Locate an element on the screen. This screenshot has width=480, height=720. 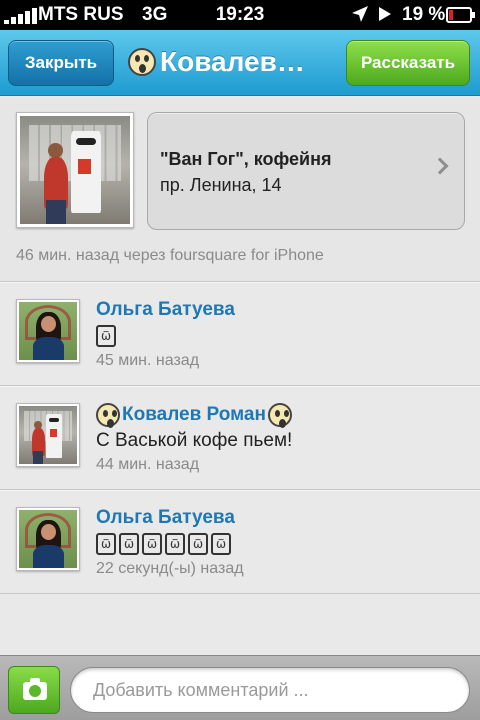
comment-input is located at coordinates (270, 690).